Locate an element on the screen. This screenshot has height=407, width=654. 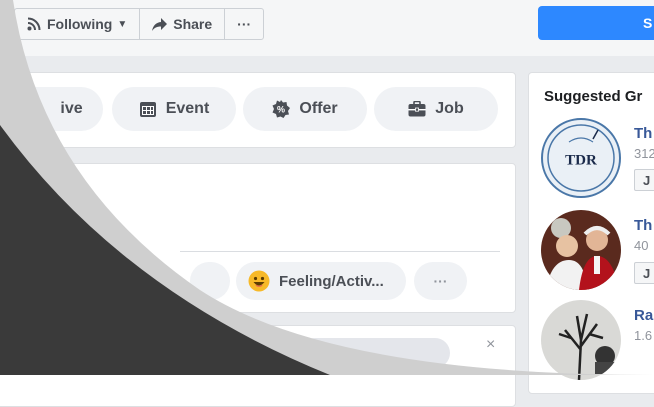
following-button: Following ▼ is located at coordinates (78, 24).